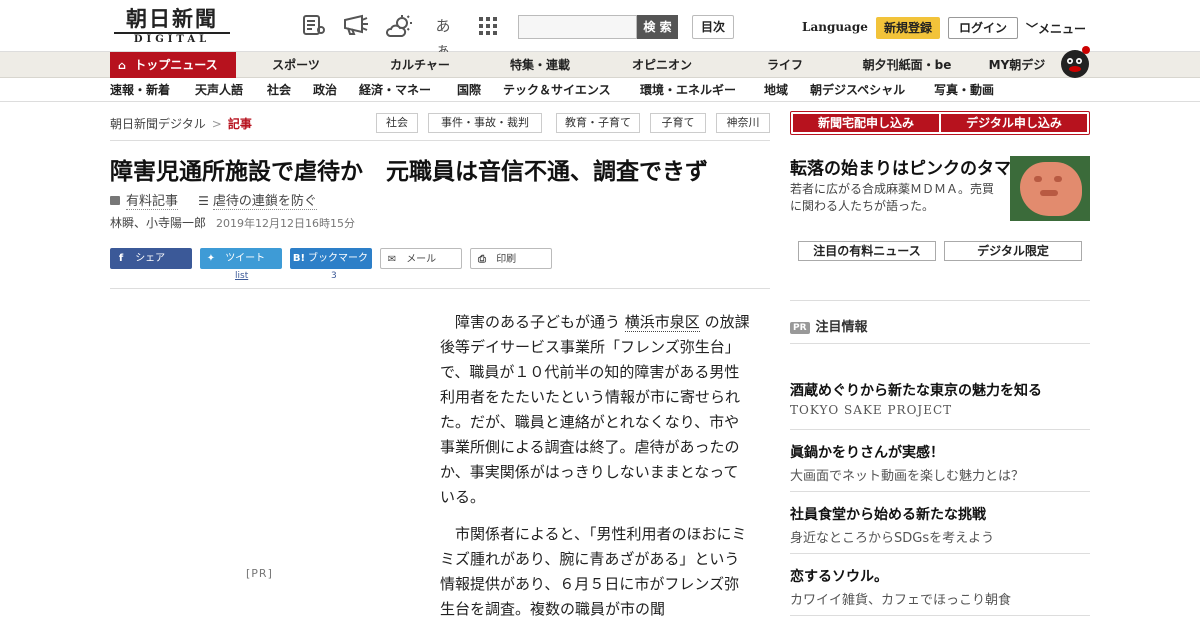  I want to click on pr-item-subtitle: 身近なところからSDGsを考えよう, so click(892, 538).